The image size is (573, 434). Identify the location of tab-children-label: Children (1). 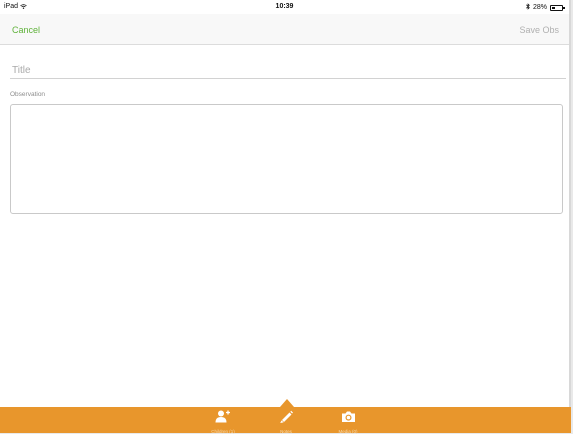
(223, 431).